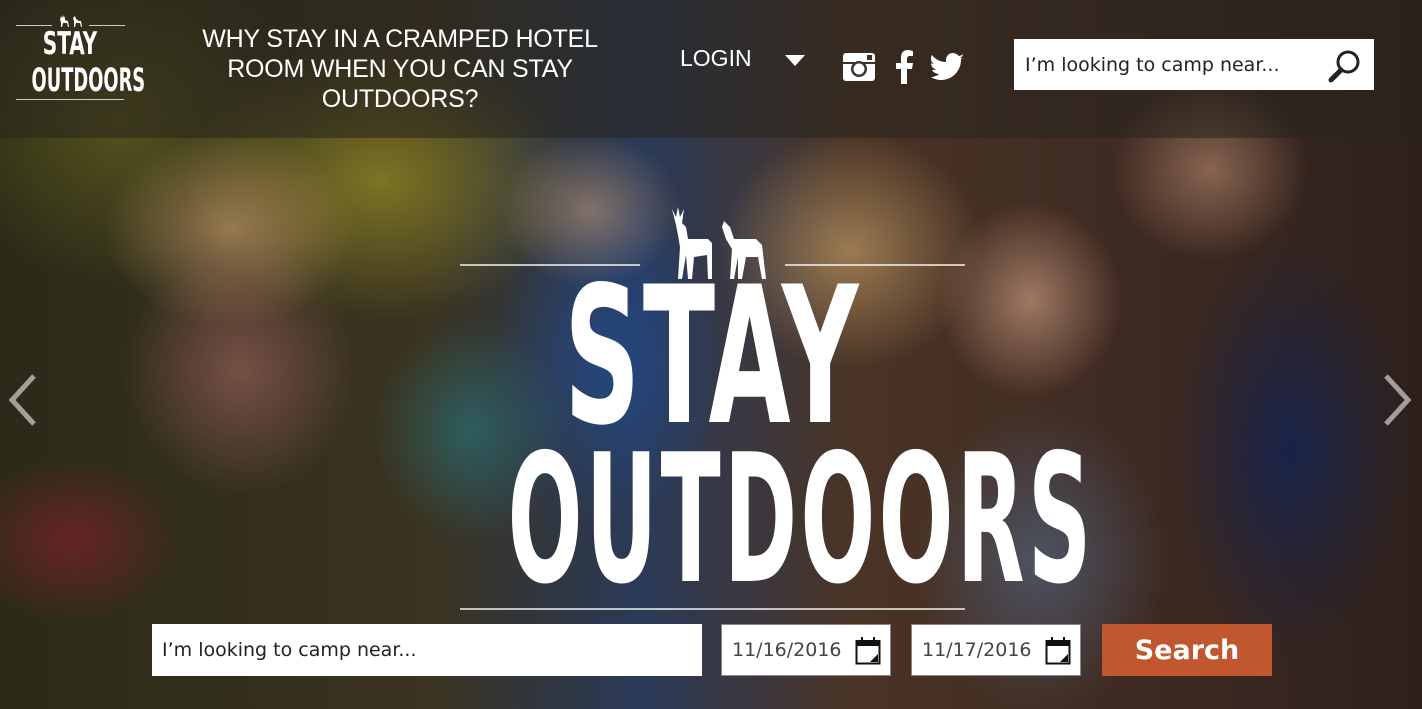 Image resolution: width=1422 pixels, height=709 pixels. I want to click on check-out-field, so click(996, 650).